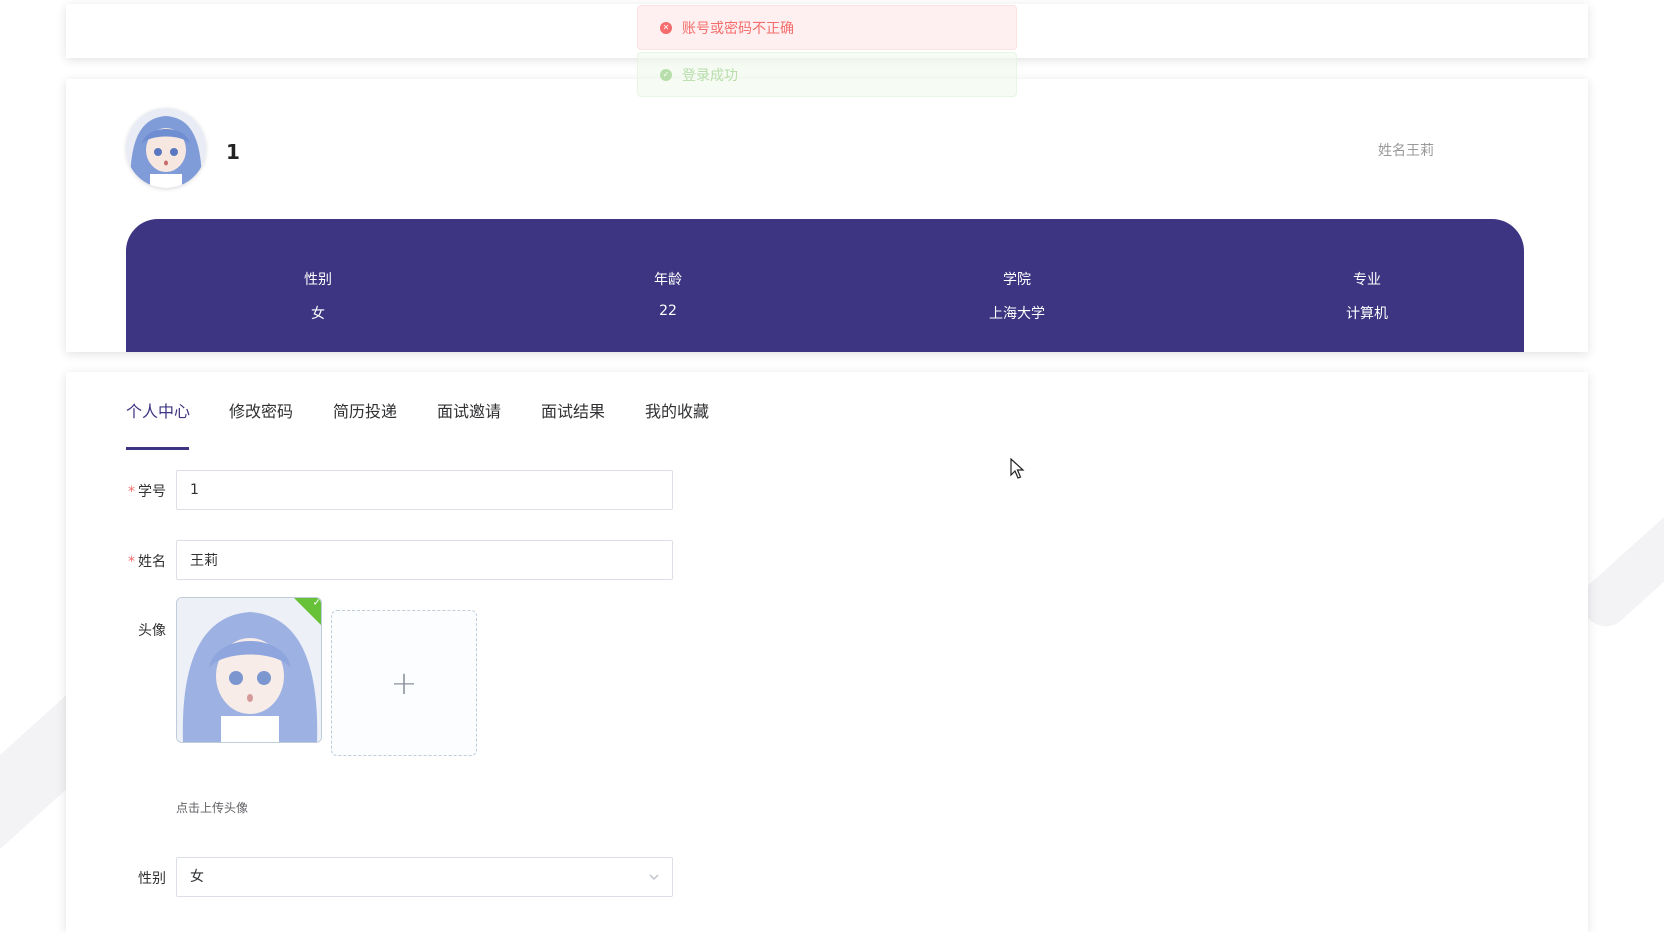 The height and width of the screenshot is (932, 1664). Describe the element at coordinates (1017, 314) in the screenshot. I see `stat-value: 上海大学` at that location.